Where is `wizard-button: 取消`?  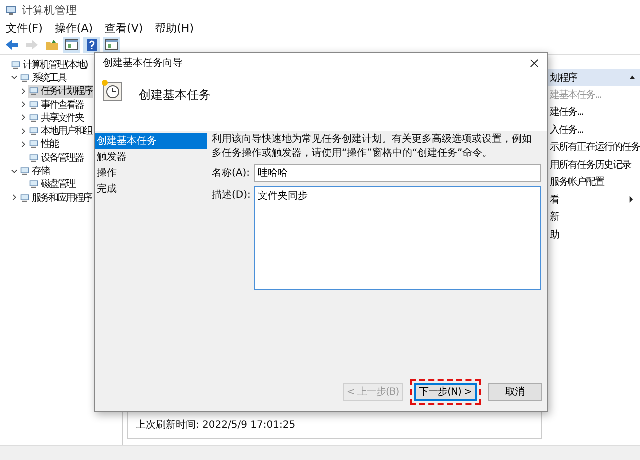
wizard-button: 取消 is located at coordinates (515, 392).